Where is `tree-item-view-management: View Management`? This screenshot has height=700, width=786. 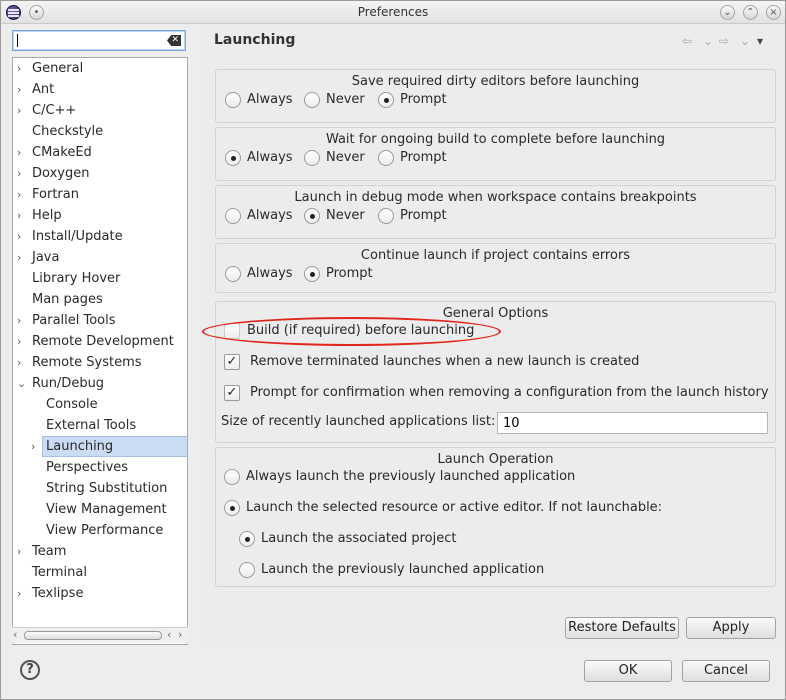
tree-item-view-management: View Management is located at coordinates (100, 509).